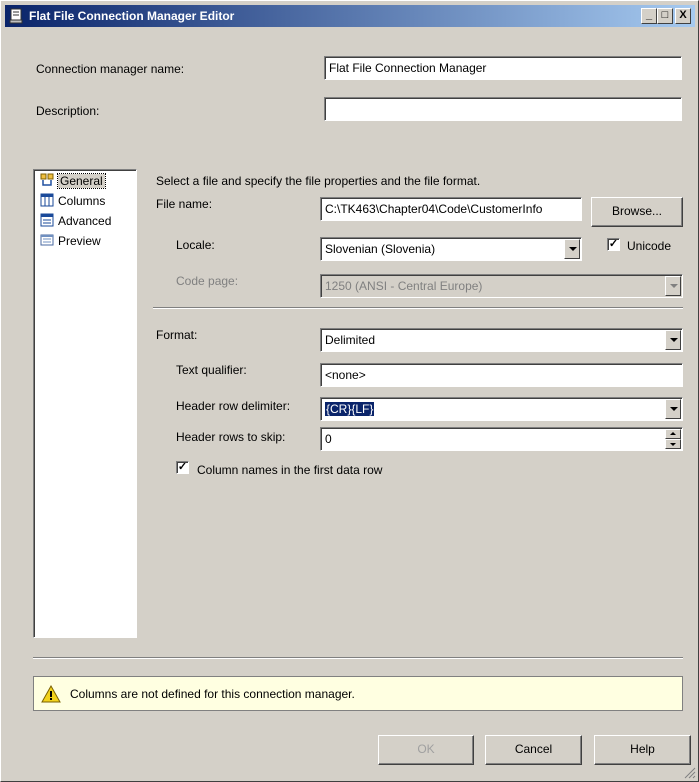 The image size is (699, 782). Describe the element at coordinates (16, 16) in the screenshot. I see `connection-manager-icon` at that location.